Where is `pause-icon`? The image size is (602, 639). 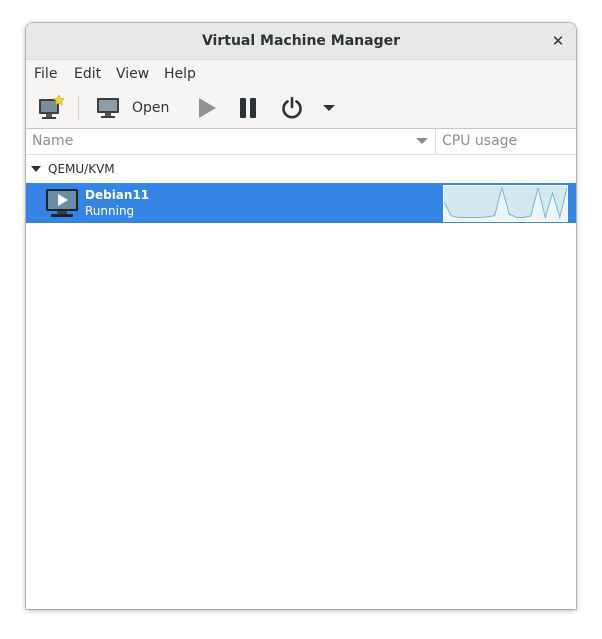 pause-icon is located at coordinates (248, 108).